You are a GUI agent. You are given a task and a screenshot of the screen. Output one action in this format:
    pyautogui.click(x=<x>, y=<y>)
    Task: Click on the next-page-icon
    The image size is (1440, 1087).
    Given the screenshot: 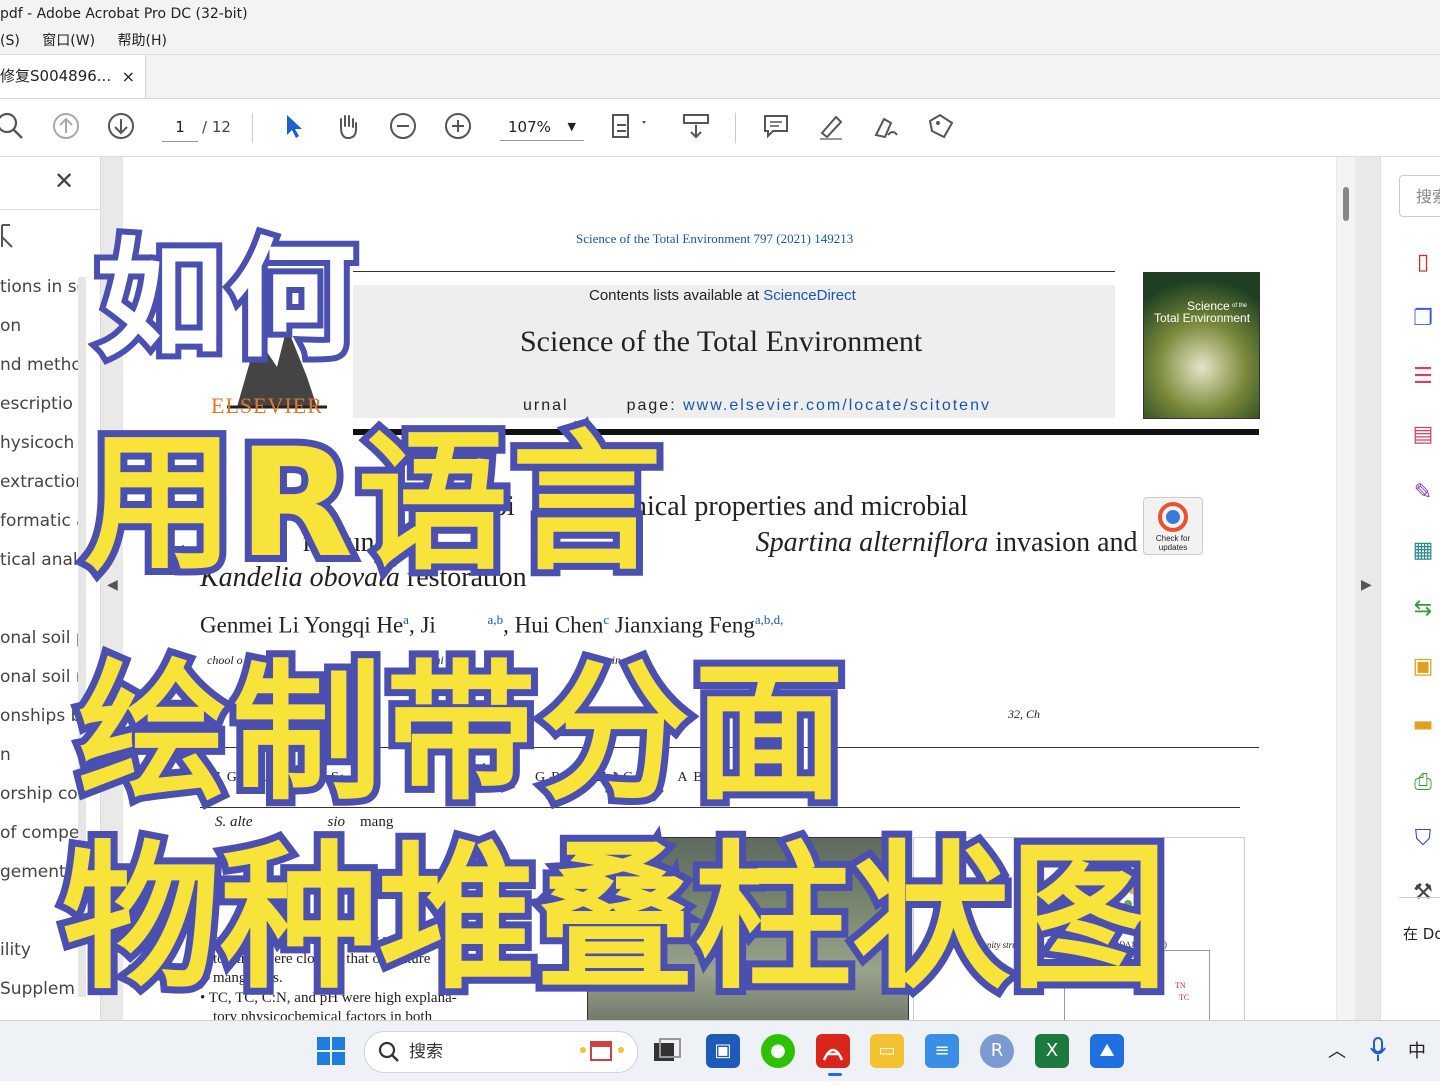 What is the action you would take?
    pyautogui.click(x=121, y=127)
    